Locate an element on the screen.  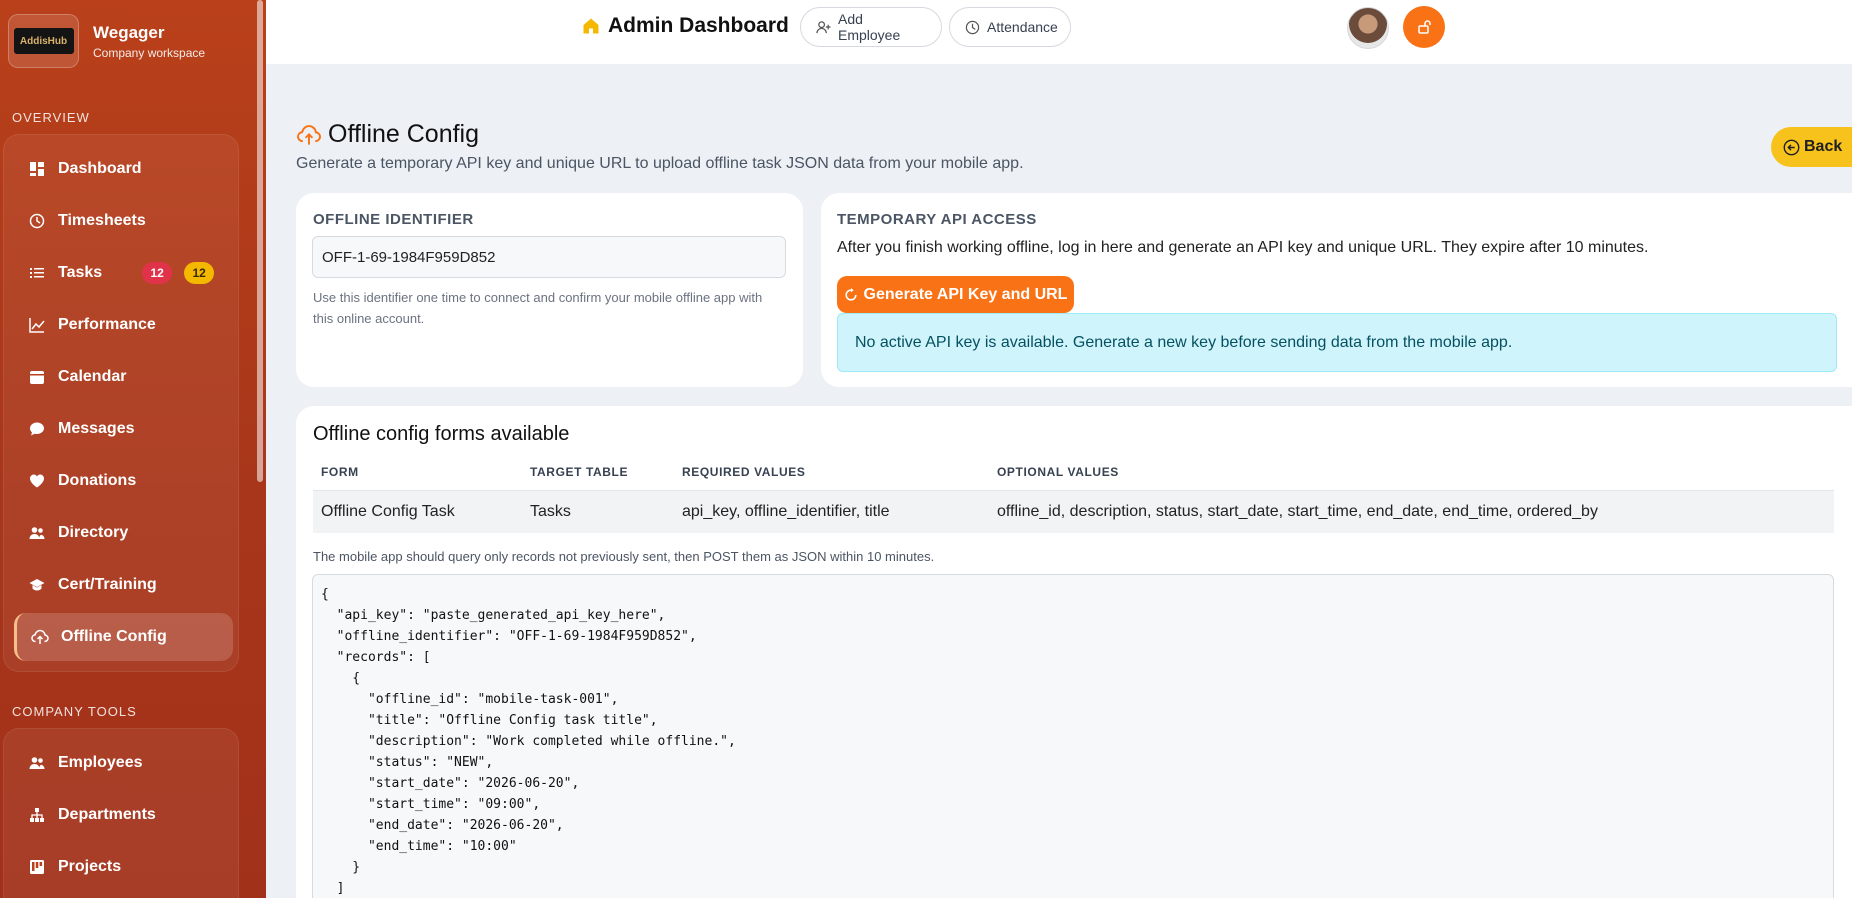
brand-name: Wegager is located at coordinates (129, 32).